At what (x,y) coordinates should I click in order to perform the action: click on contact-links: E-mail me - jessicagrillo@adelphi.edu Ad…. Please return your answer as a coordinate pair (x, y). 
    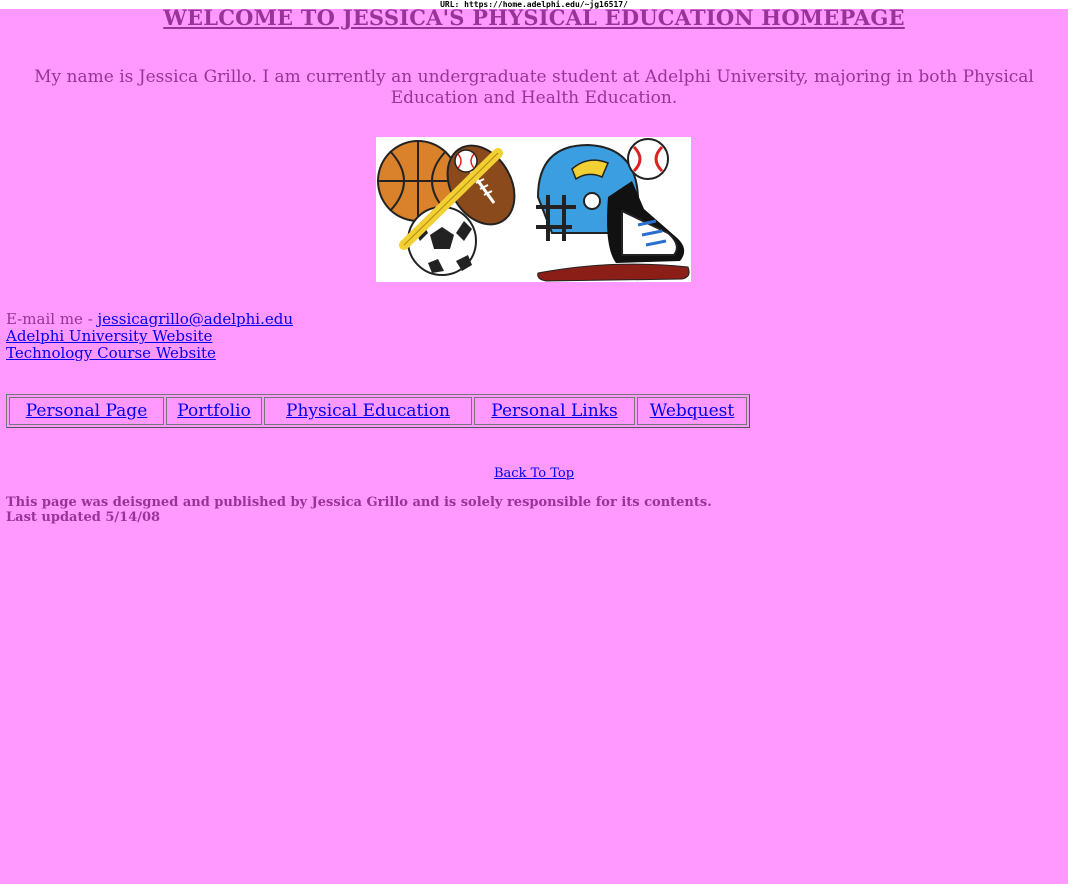
    Looking at the image, I should click on (149, 336).